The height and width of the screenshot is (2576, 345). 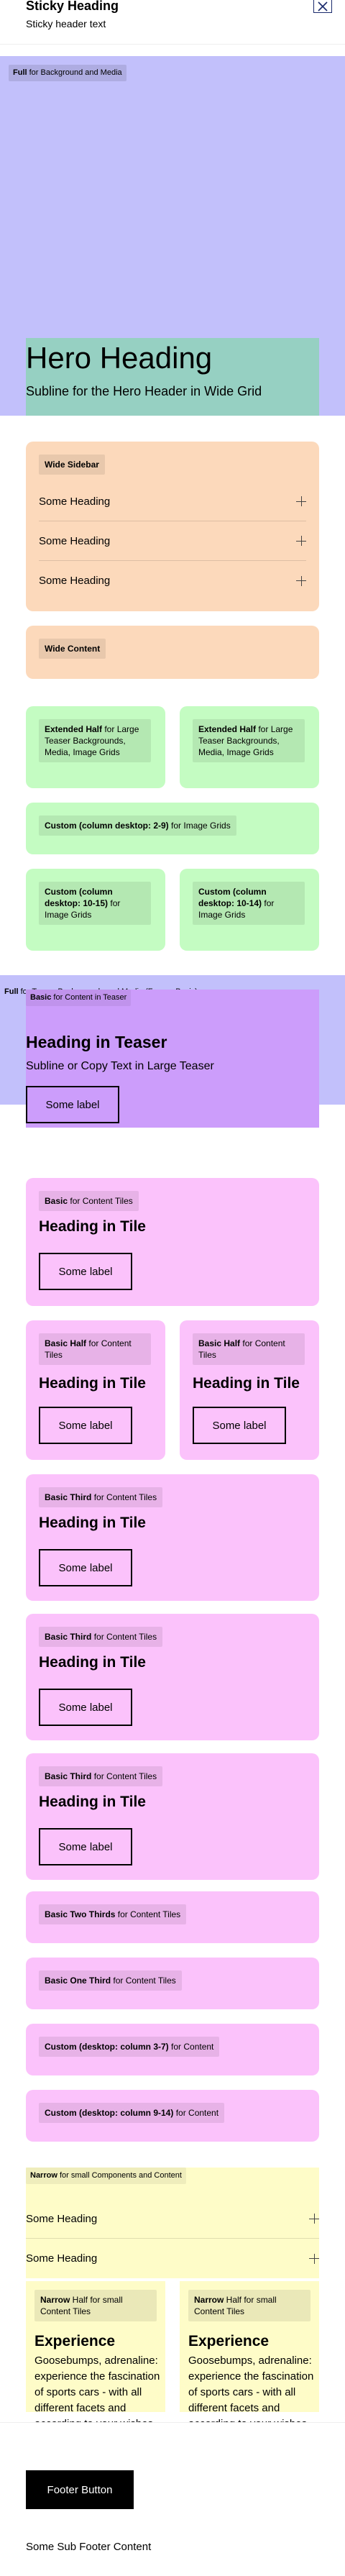 I want to click on section-tag: Full for Background and Media, so click(x=67, y=73).